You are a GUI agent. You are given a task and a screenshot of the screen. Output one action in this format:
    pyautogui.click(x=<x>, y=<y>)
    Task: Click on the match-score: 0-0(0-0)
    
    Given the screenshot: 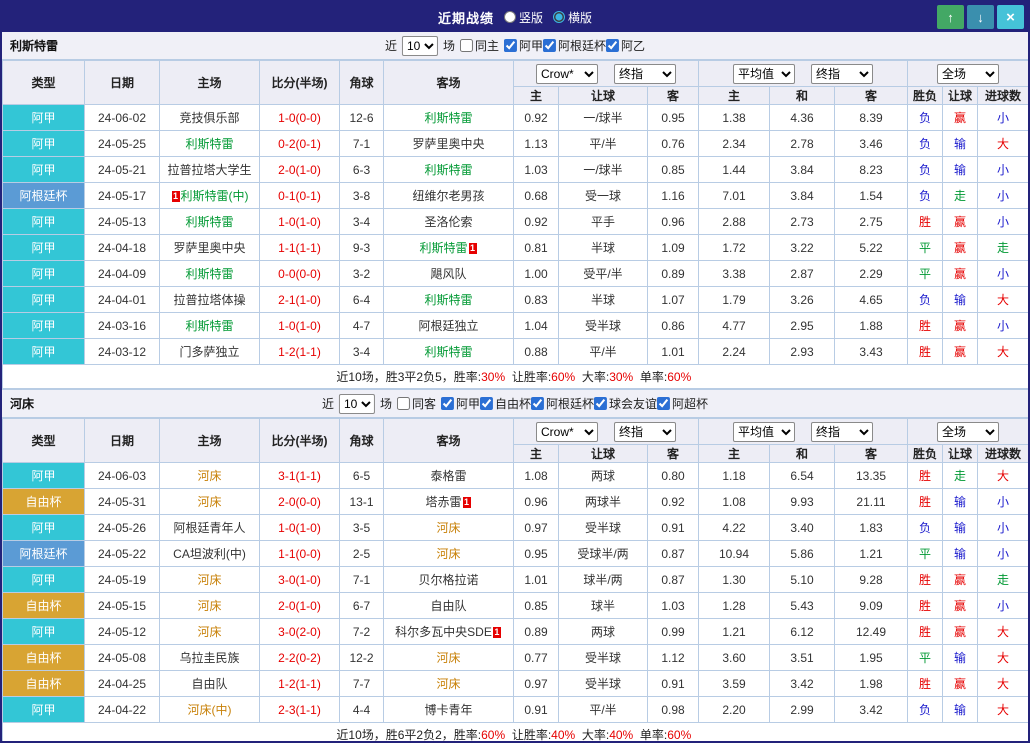 What is the action you would take?
    pyautogui.click(x=299, y=273)
    